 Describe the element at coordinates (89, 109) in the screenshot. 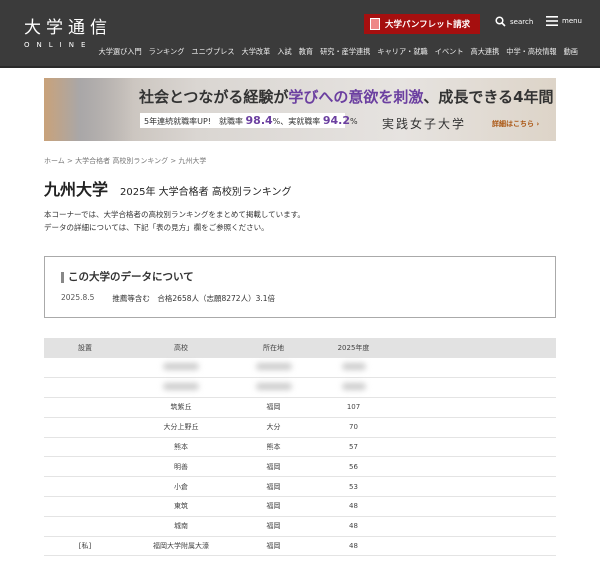

I see `banner-city-image` at that location.